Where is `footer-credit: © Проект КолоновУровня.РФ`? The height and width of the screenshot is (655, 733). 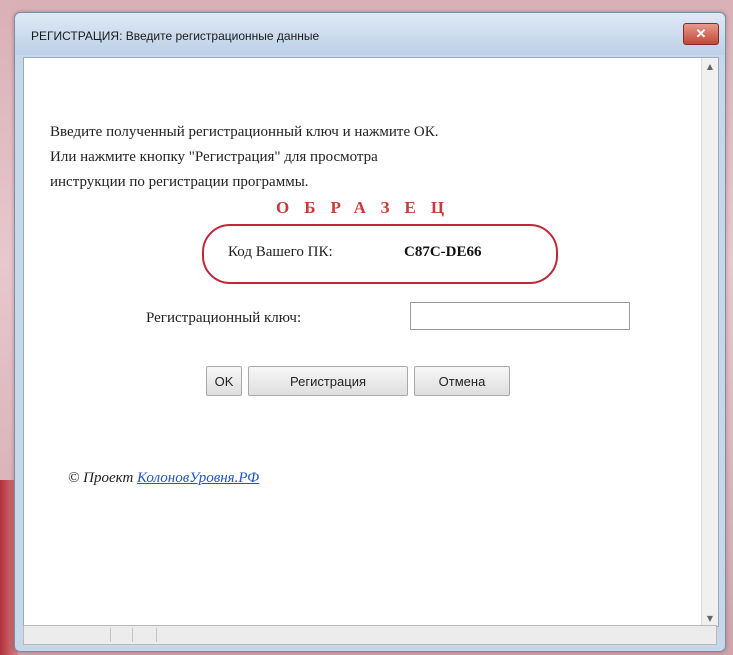 footer-credit: © Проект КолоновУровня.РФ is located at coordinates (163, 478).